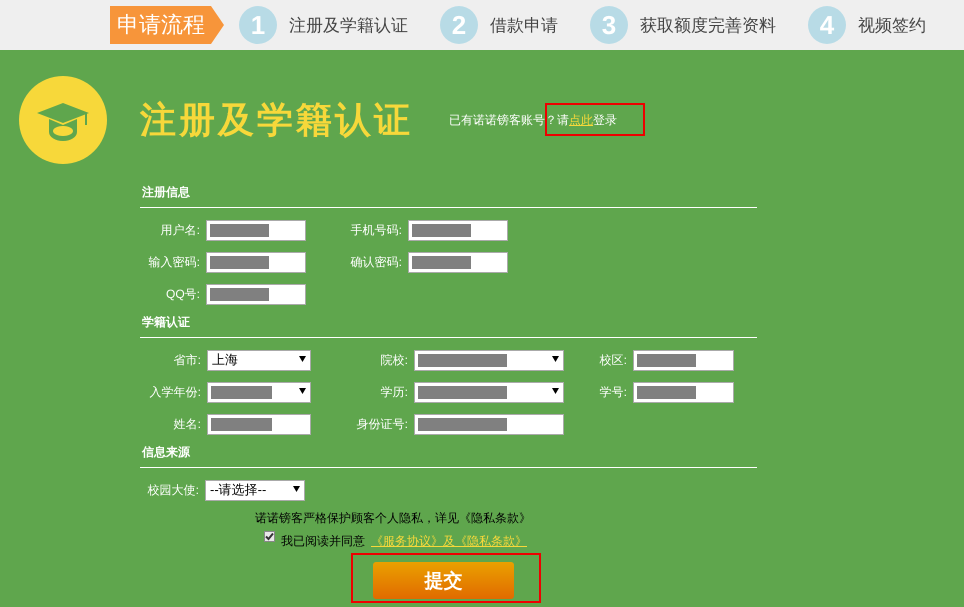 The image size is (964, 607). Describe the element at coordinates (448, 324) in the screenshot. I see `section-title: 学籍认证` at that location.